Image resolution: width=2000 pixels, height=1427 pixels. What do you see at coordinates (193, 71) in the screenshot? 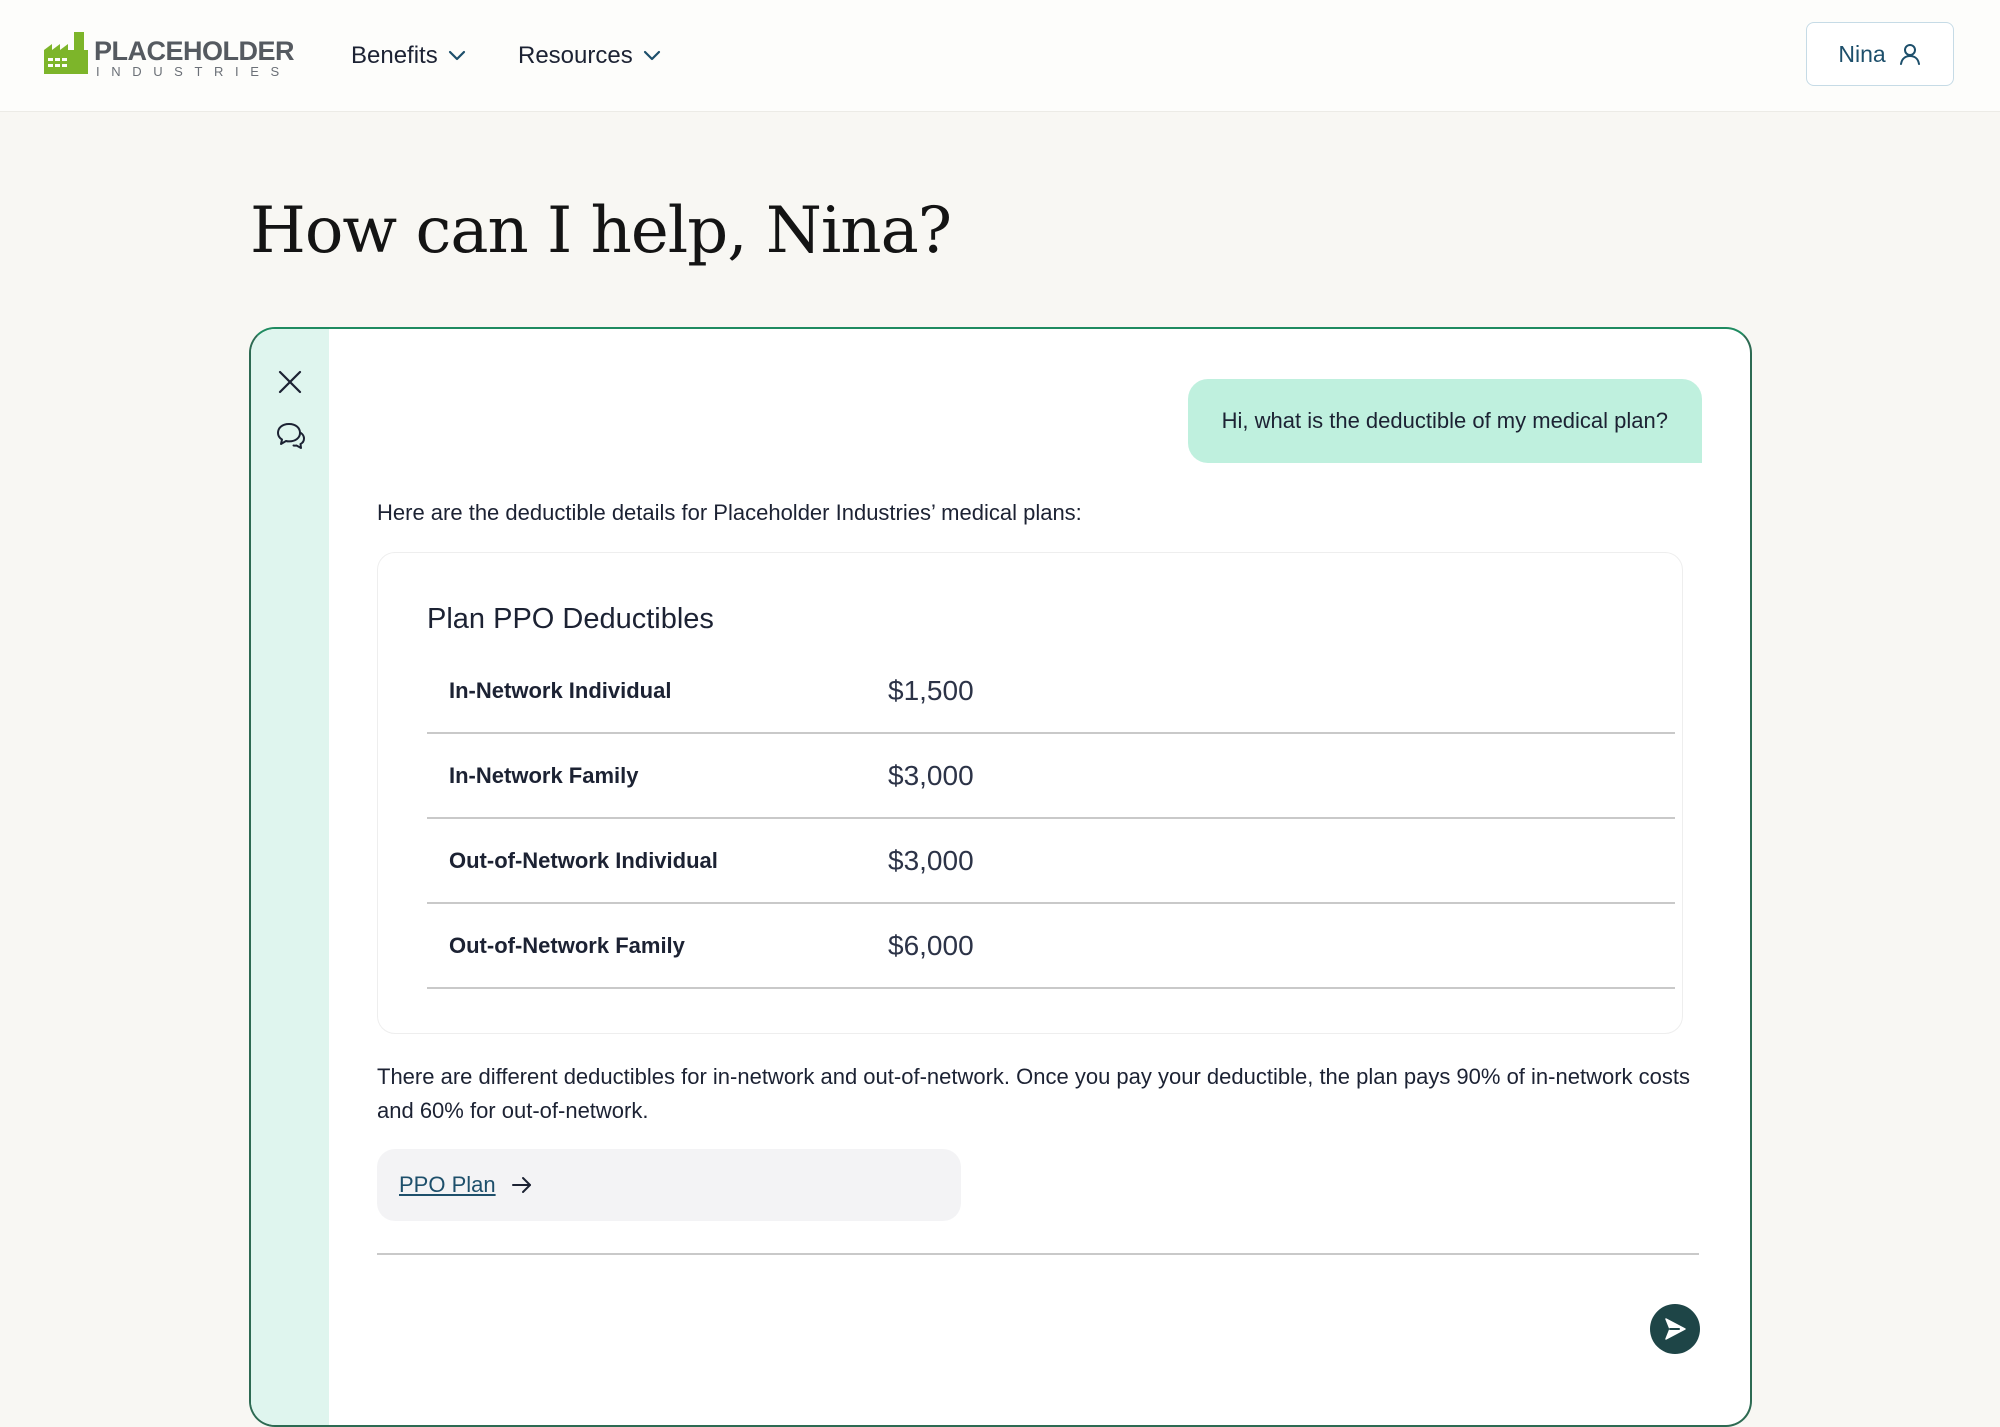
I see `logo-wordmark-bottom: INDUSTRIES` at bounding box center [193, 71].